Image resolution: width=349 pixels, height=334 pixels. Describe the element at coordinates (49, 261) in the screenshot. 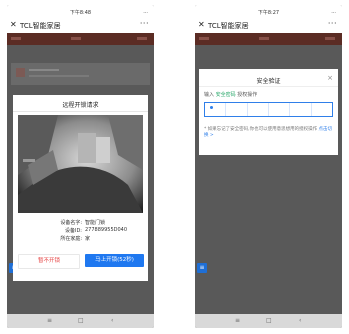

I see `reject-unlock-button: 暂不开锁` at that location.